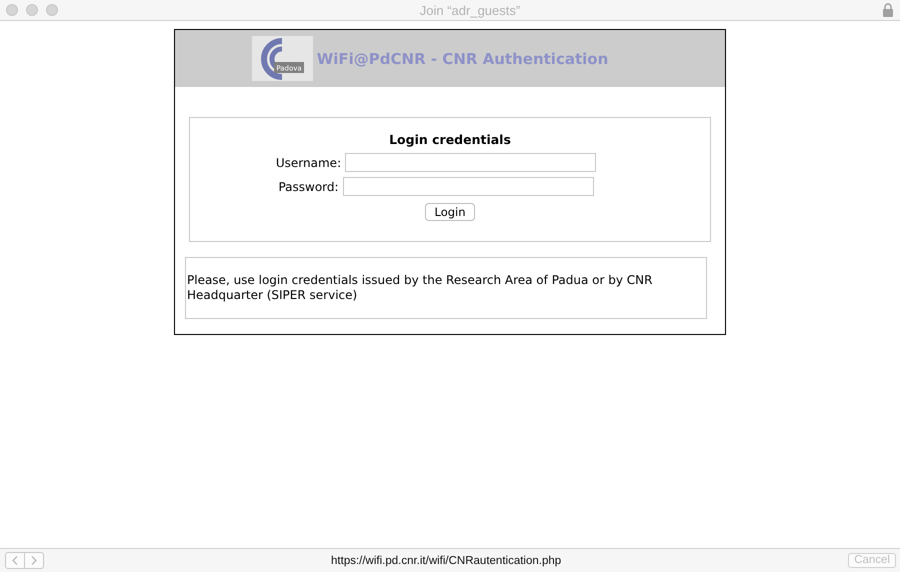  What do you see at coordinates (309, 163) in the screenshot?
I see `field-label: Username:` at bounding box center [309, 163].